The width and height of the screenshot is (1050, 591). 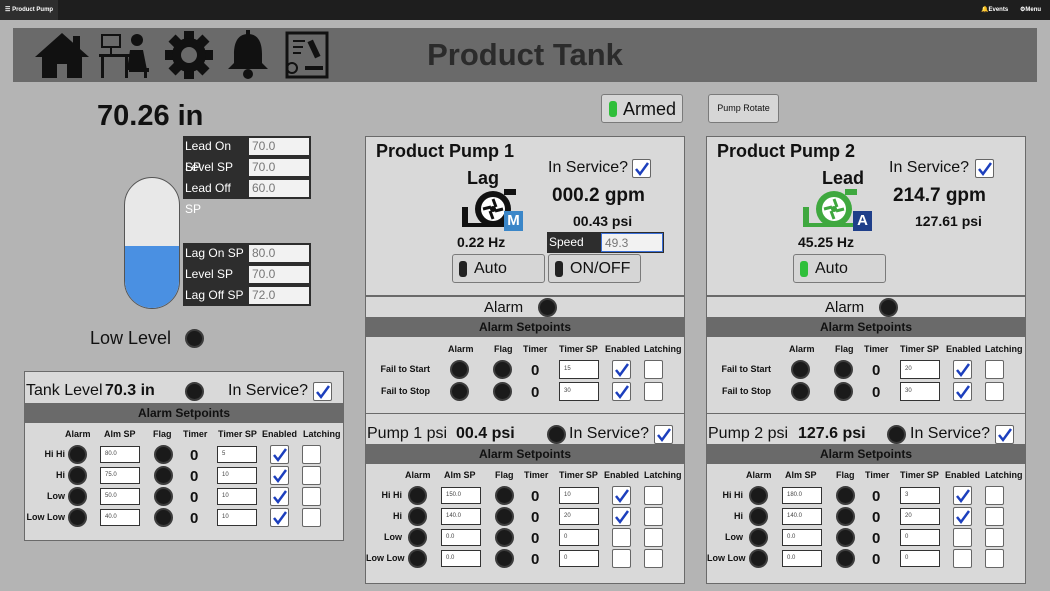 I want to click on pump-frequency: 45.25 Hz, so click(x=826, y=242).